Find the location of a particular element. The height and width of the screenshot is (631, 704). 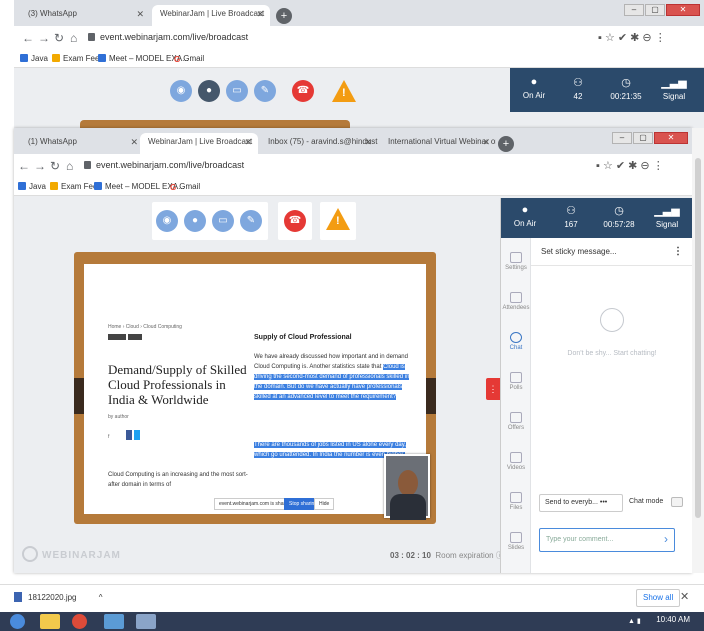

page-scrollbar is located at coordinates (698, 350).